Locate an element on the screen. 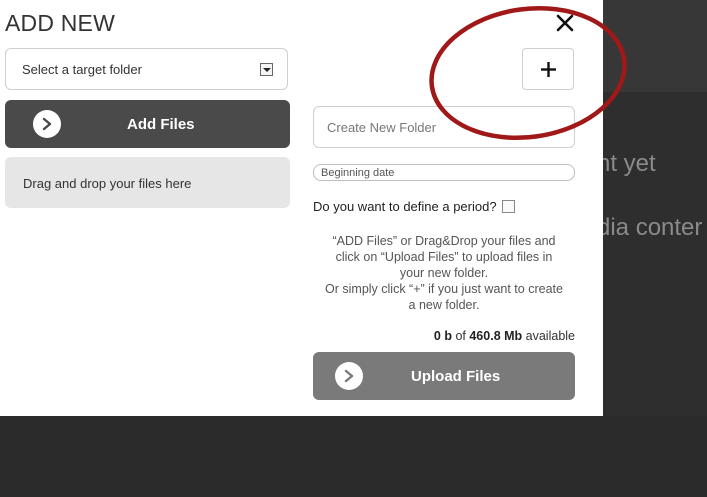 The height and width of the screenshot is (497, 707). new-folder-name-input is located at coordinates (444, 127).